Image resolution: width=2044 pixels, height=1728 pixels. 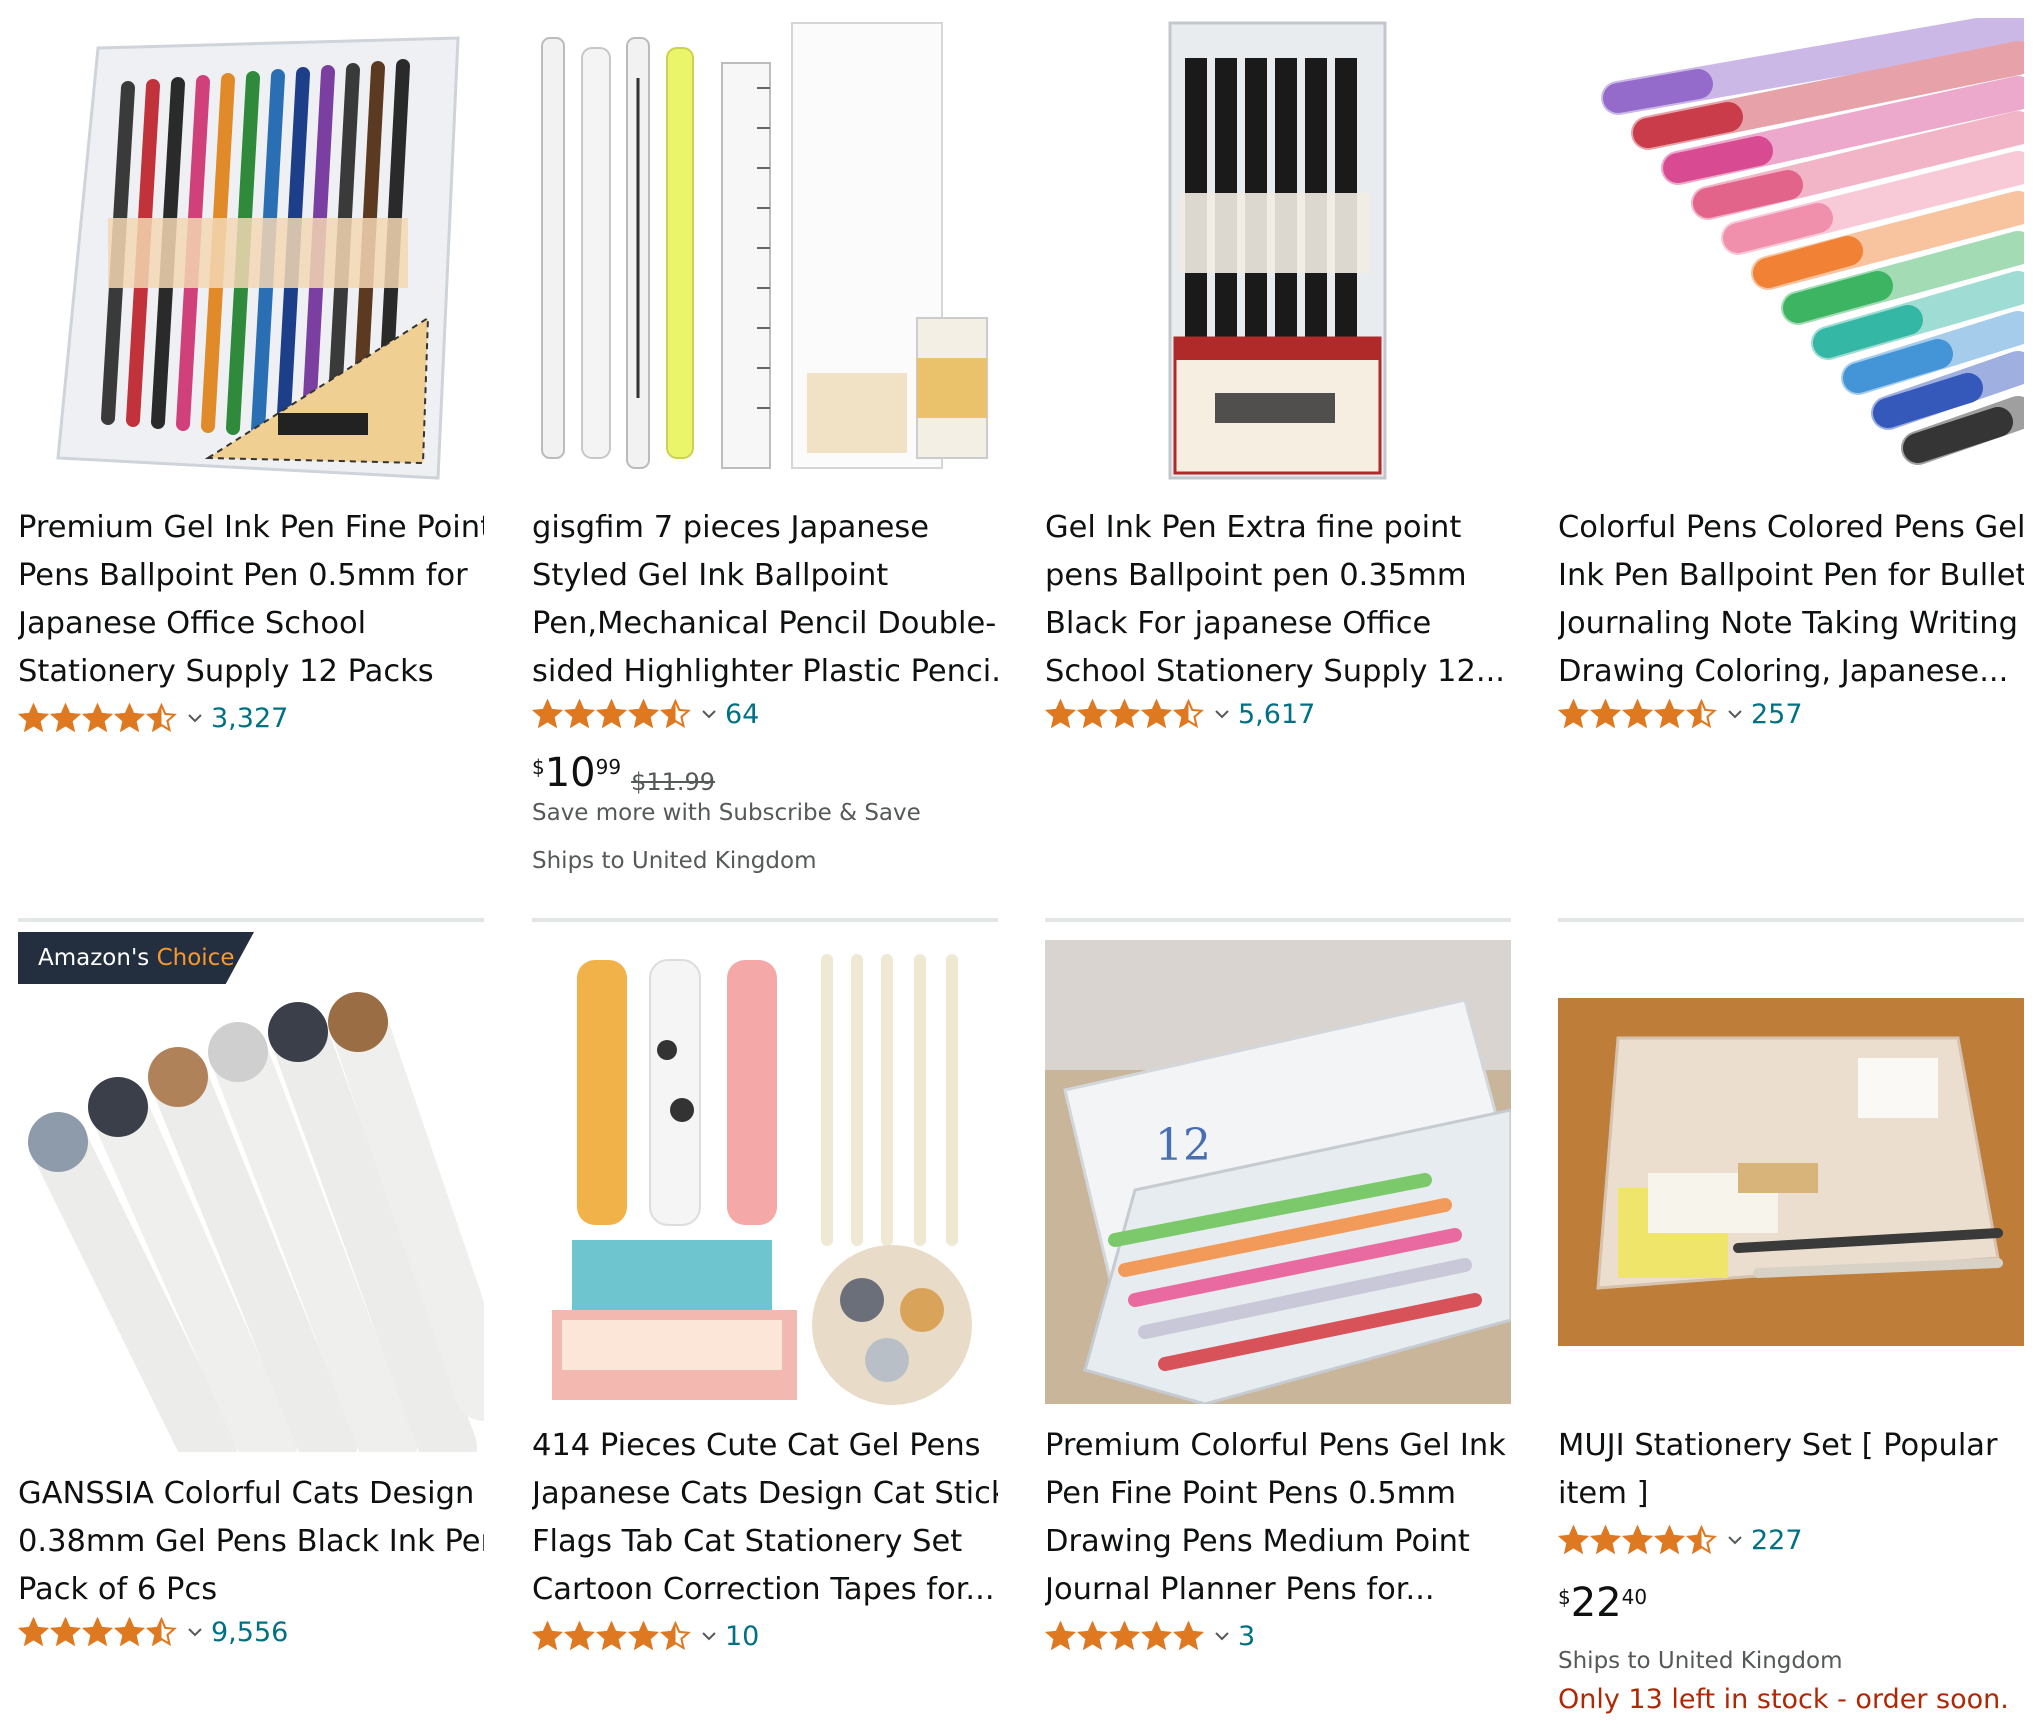 What do you see at coordinates (1278, 624) in the screenshot?
I see `product-title-line: Black For japanese Office` at bounding box center [1278, 624].